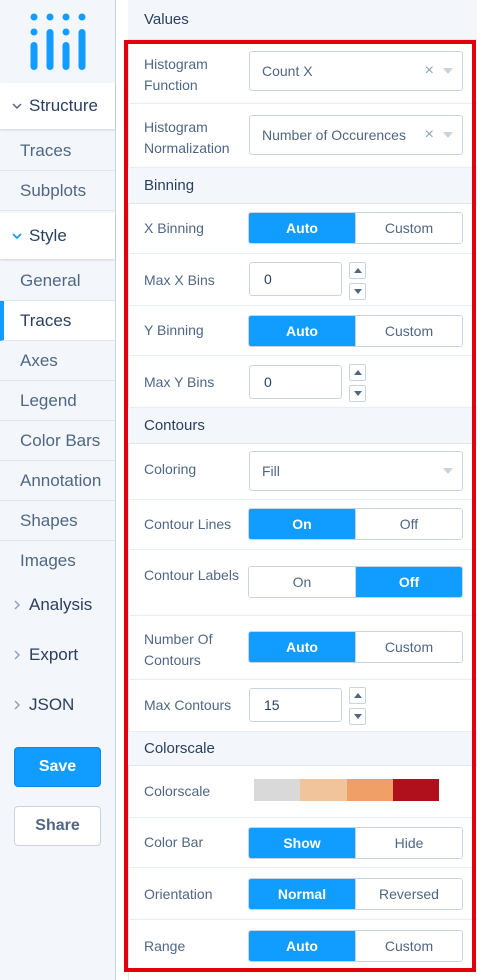 This screenshot has height=980, width=488. What do you see at coordinates (48, 400) in the screenshot?
I see `sidebar-item-label: Legend` at bounding box center [48, 400].